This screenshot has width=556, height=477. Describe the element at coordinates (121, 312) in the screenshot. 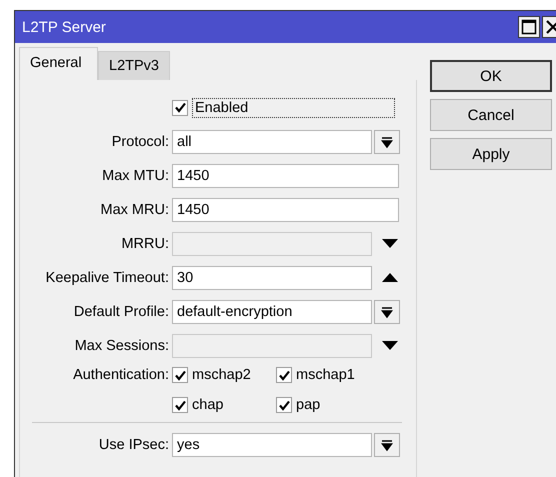

I see `field-label: Default Profile:` at that location.